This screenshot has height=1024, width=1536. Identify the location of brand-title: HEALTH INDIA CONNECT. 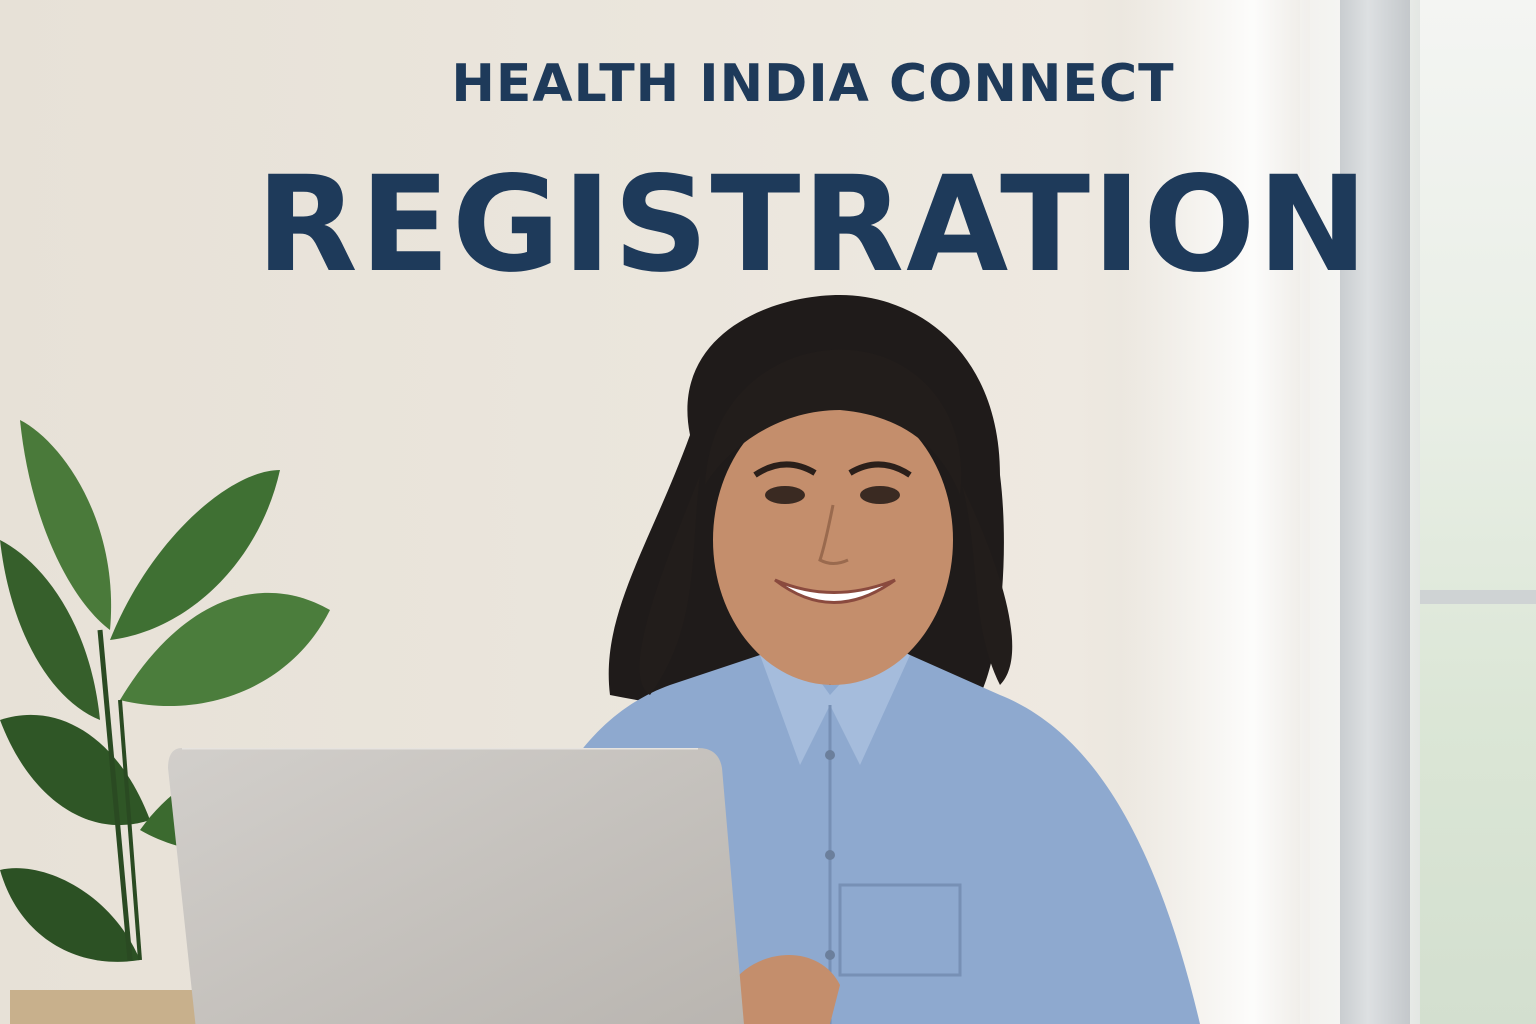
(813, 84).